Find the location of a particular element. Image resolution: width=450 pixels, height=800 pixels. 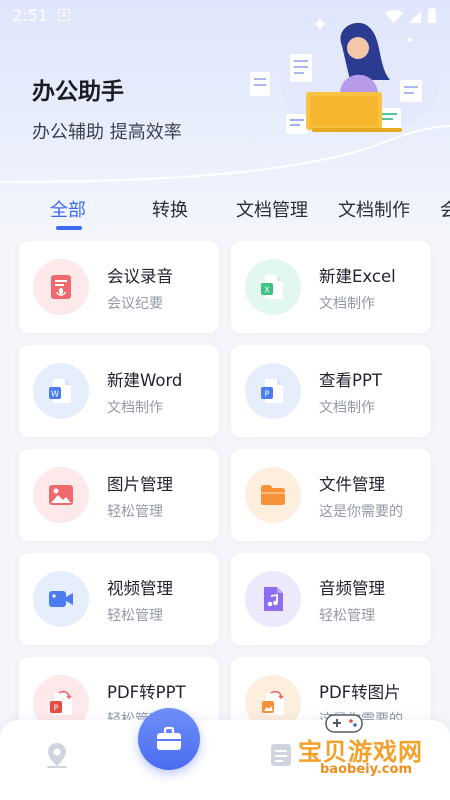

active-tab-indicator is located at coordinates (69, 228).